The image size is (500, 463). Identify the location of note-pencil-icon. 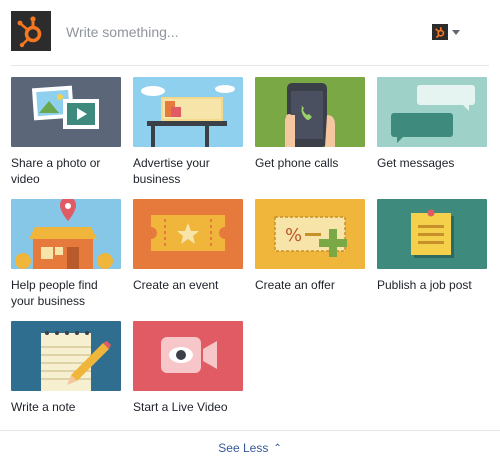
(66, 356).